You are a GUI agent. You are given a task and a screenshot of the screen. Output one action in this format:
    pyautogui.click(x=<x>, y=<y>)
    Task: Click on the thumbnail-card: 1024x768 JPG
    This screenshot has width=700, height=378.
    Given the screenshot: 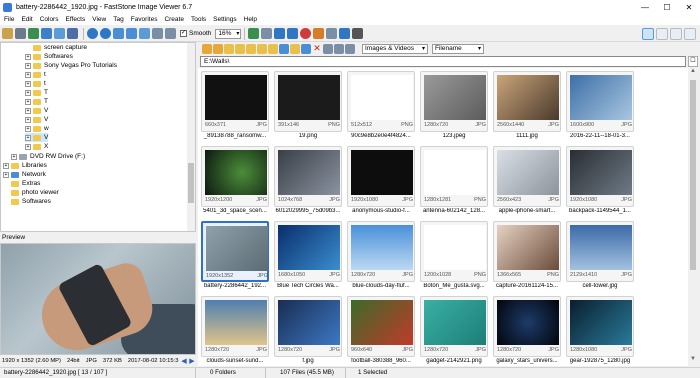 What is the action you would take?
    pyautogui.click(x=308, y=176)
    